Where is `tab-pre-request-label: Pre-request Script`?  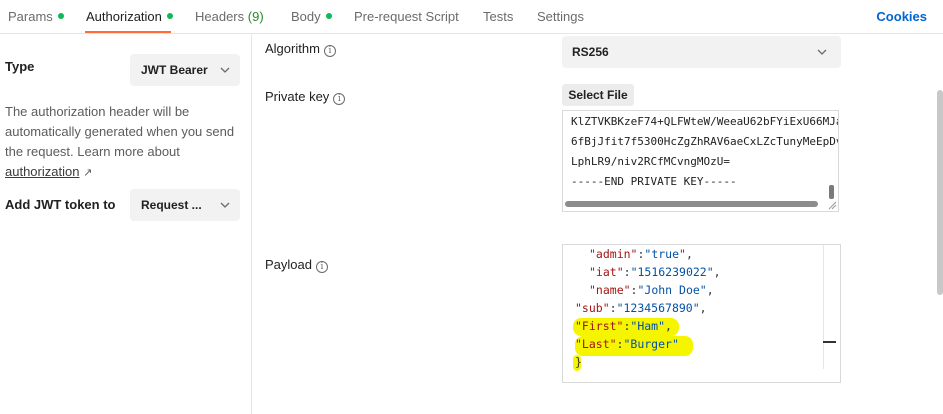
tab-pre-request-label: Pre-request Script is located at coordinates (406, 16).